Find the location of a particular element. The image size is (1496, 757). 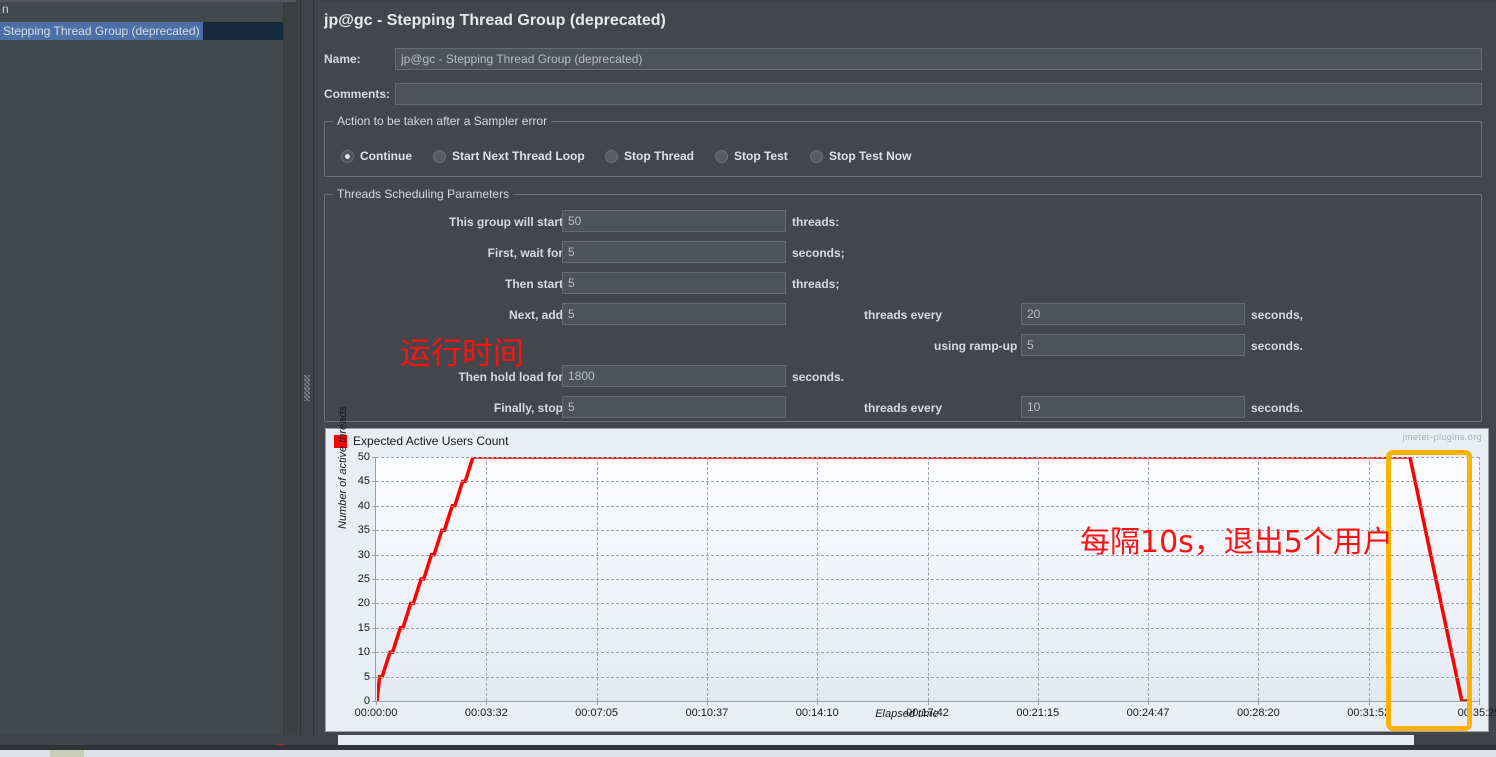

label-using-ramp-up: using ramp-up is located at coordinates (976, 346).